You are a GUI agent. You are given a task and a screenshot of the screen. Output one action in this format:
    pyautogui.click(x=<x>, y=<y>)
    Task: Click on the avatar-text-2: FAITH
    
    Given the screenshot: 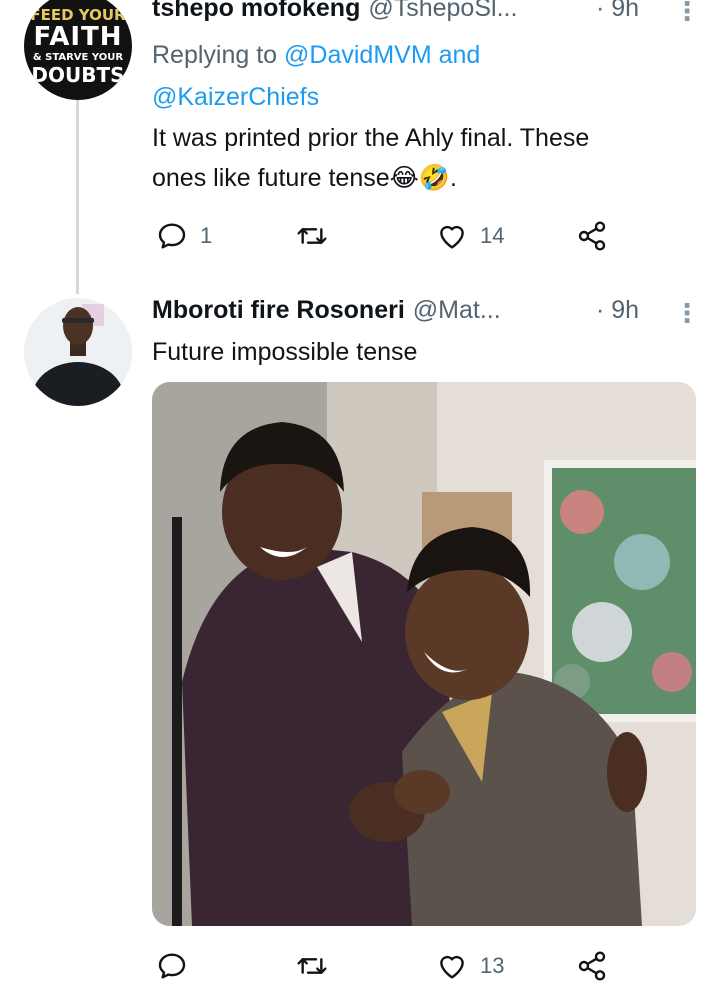 What is the action you would take?
    pyautogui.click(x=78, y=36)
    